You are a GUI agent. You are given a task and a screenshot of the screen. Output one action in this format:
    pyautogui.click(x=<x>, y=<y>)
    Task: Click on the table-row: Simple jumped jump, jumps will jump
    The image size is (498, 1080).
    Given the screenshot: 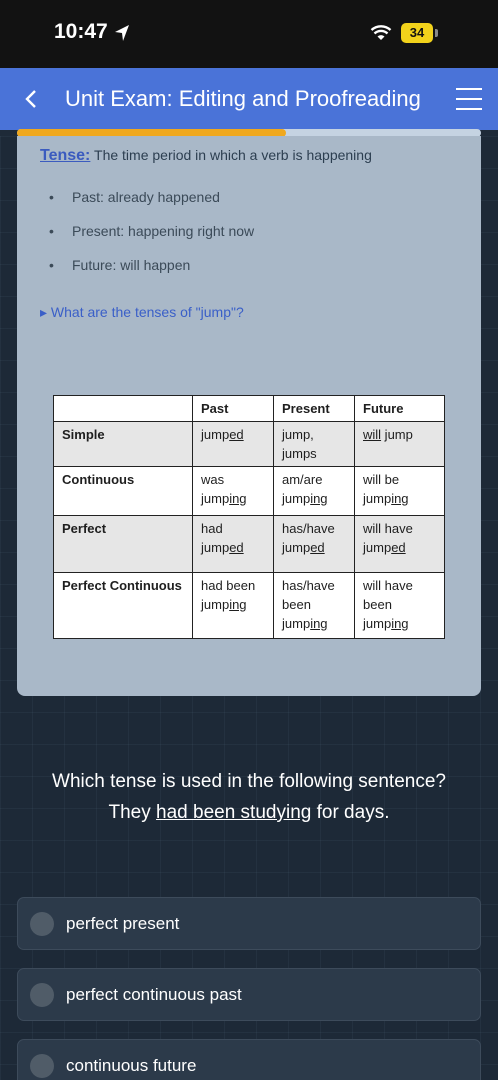 What is the action you would take?
    pyautogui.click(x=249, y=444)
    